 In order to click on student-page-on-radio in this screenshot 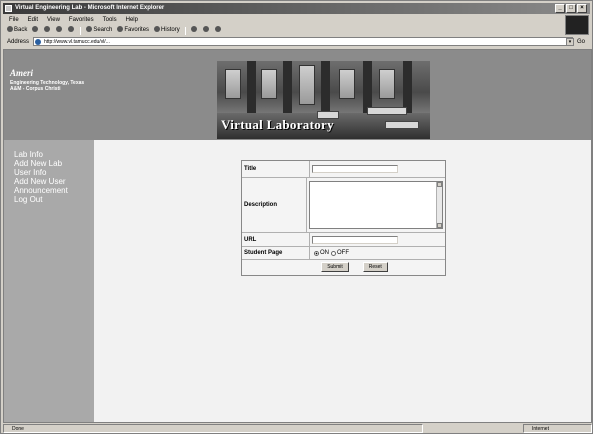, I will do `click(316, 253)`.